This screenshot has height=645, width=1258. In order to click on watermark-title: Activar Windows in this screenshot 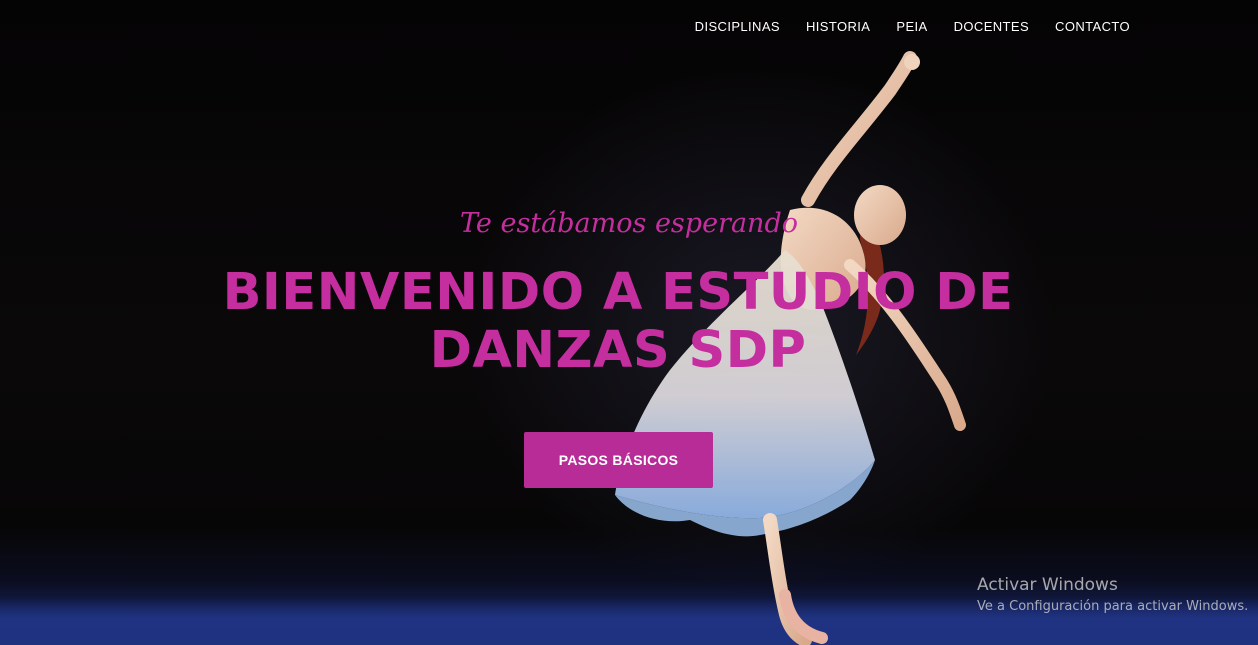, I will do `click(1047, 585)`.